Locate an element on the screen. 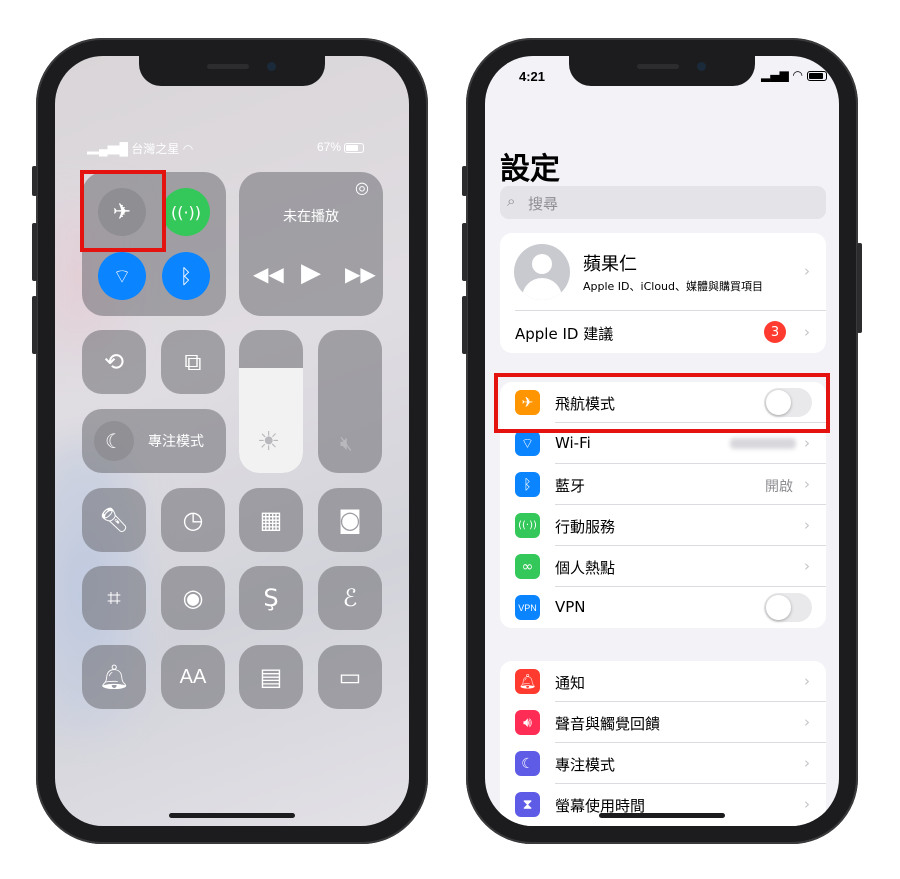 This screenshot has height=879, width=900. screen-record-icon: ◉ is located at coordinates (193, 598).